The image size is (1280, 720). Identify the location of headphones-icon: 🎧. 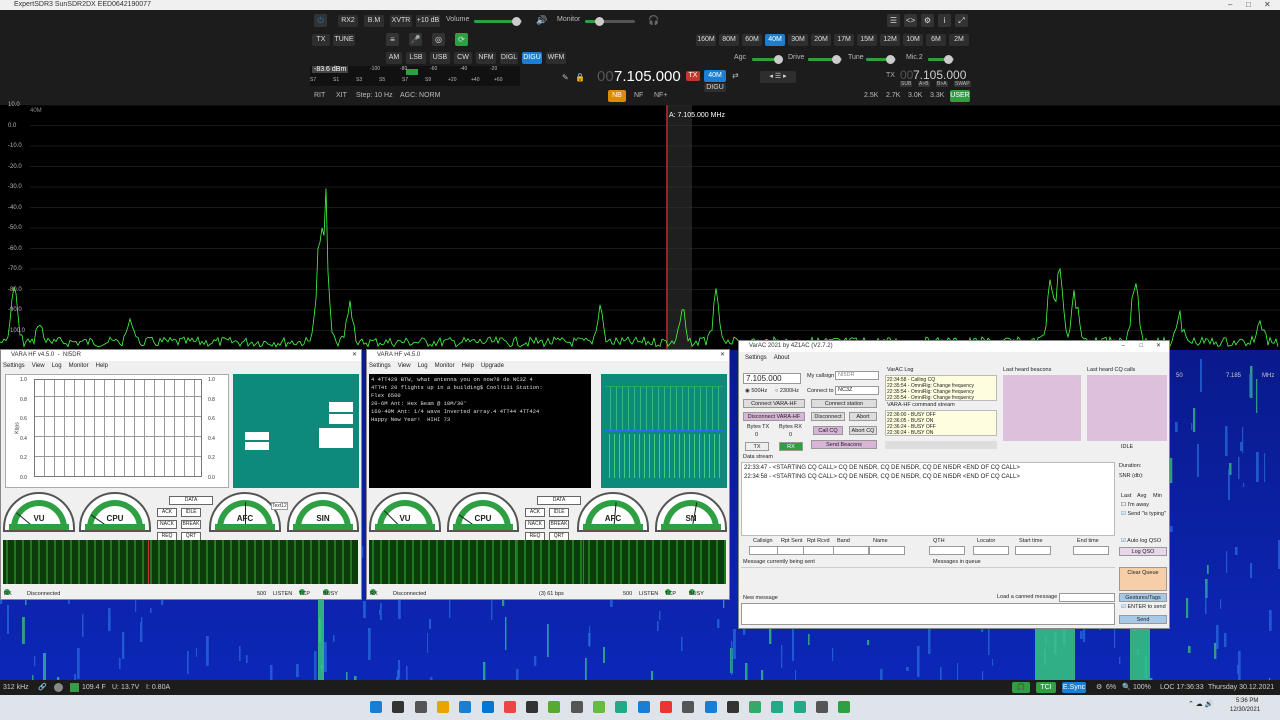
(653, 20).